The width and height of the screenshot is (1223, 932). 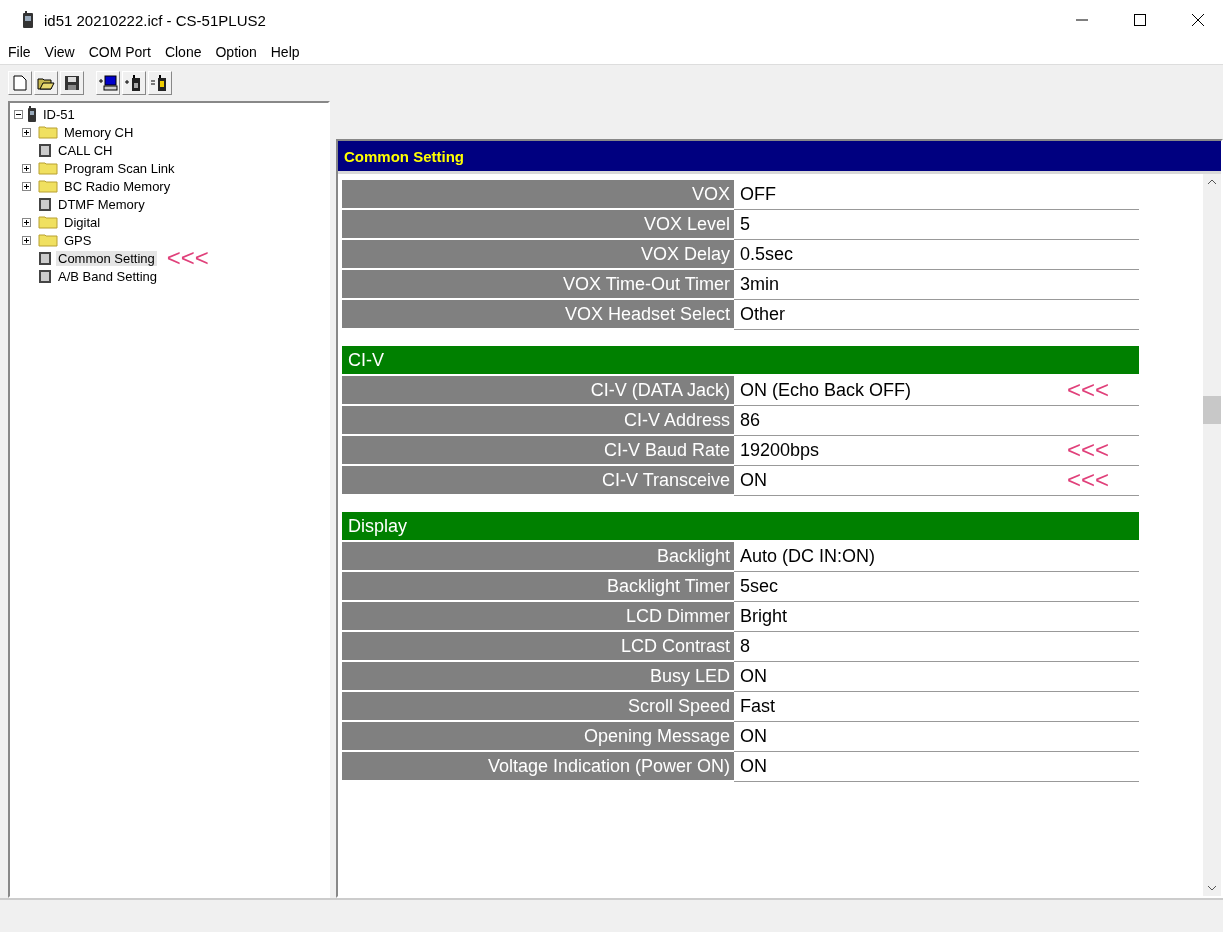 What do you see at coordinates (1212, 535) in the screenshot?
I see `scrollbar` at bounding box center [1212, 535].